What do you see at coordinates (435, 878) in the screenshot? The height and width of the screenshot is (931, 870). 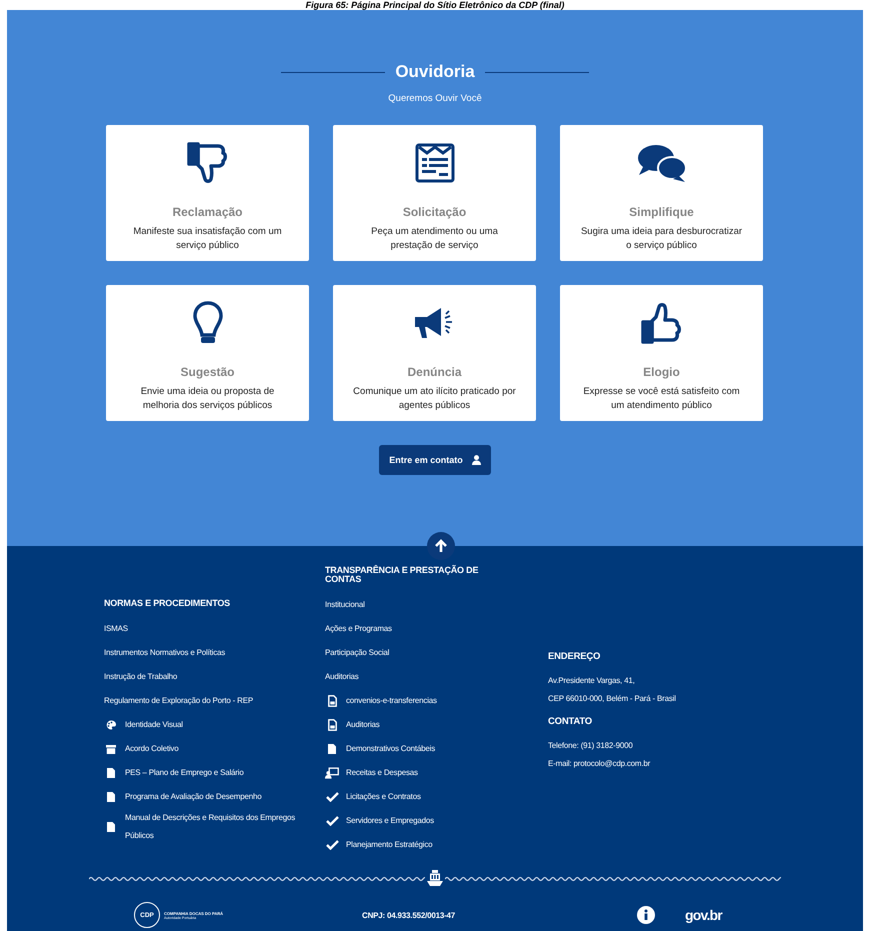 I see `ship-icon` at bounding box center [435, 878].